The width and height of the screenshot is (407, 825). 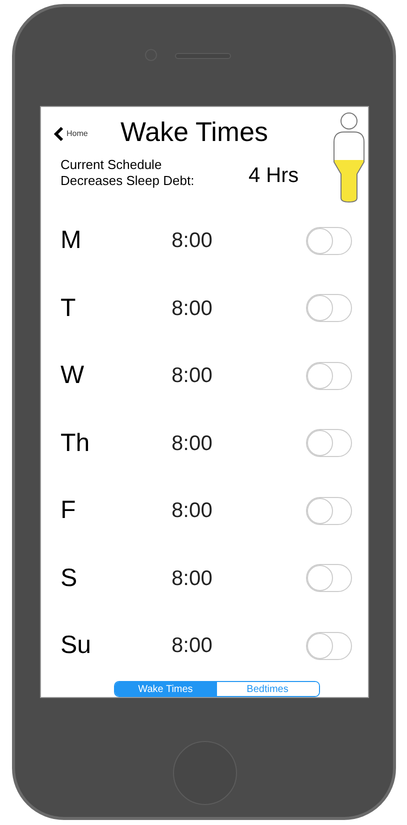 What do you see at coordinates (76, 645) in the screenshot?
I see `day-label: Su` at bounding box center [76, 645].